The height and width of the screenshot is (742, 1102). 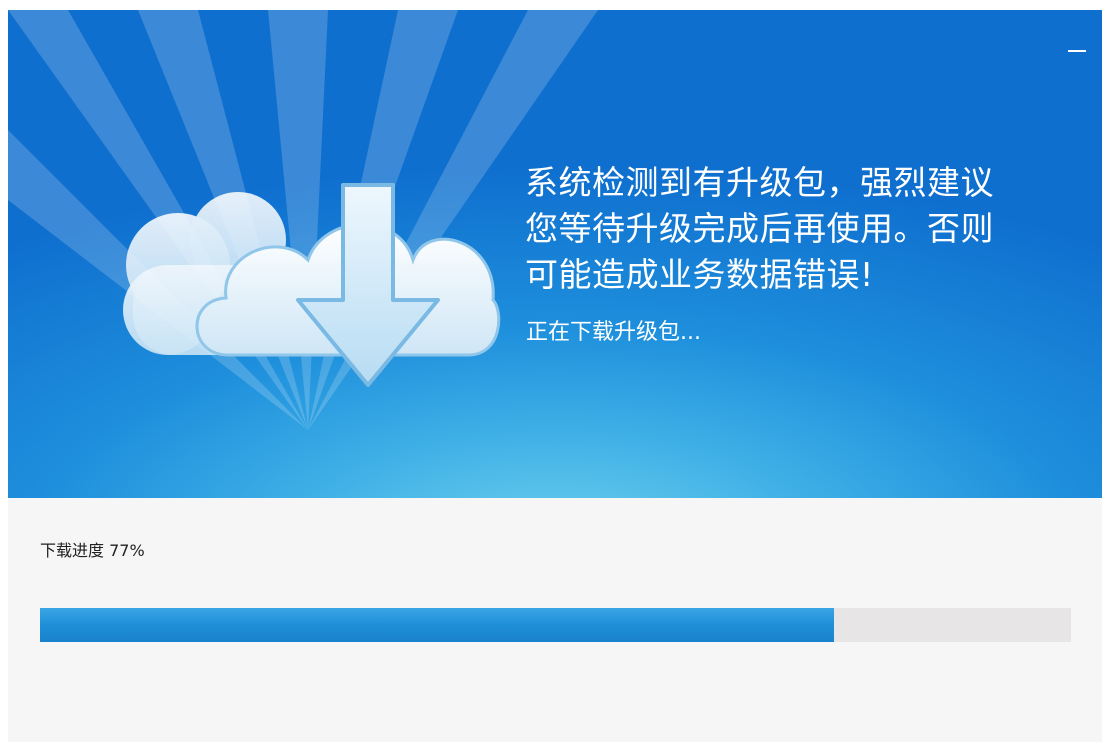 I want to click on minimize-icon, so click(x=1077, y=51).